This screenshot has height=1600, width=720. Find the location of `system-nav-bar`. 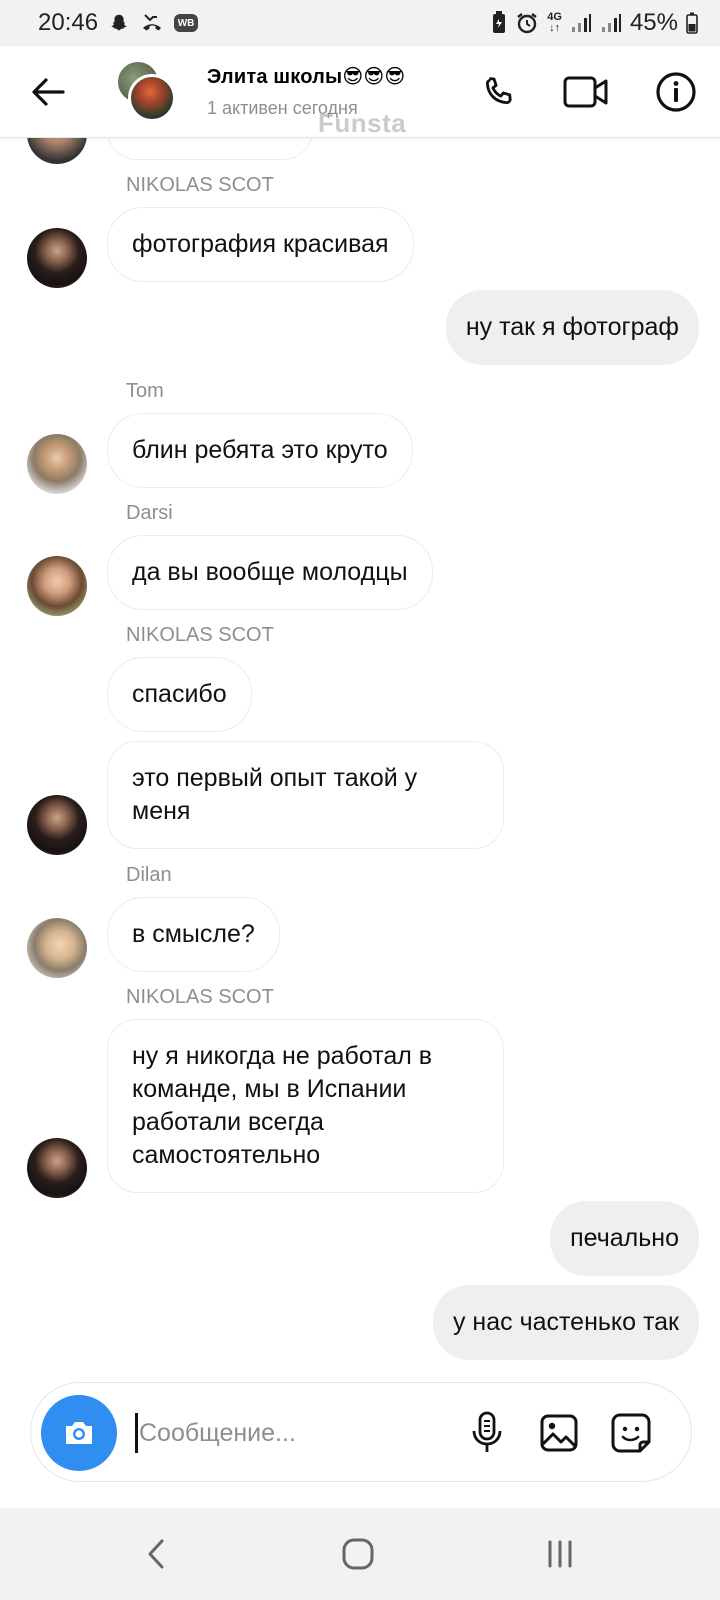

system-nav-bar is located at coordinates (360, 1554).